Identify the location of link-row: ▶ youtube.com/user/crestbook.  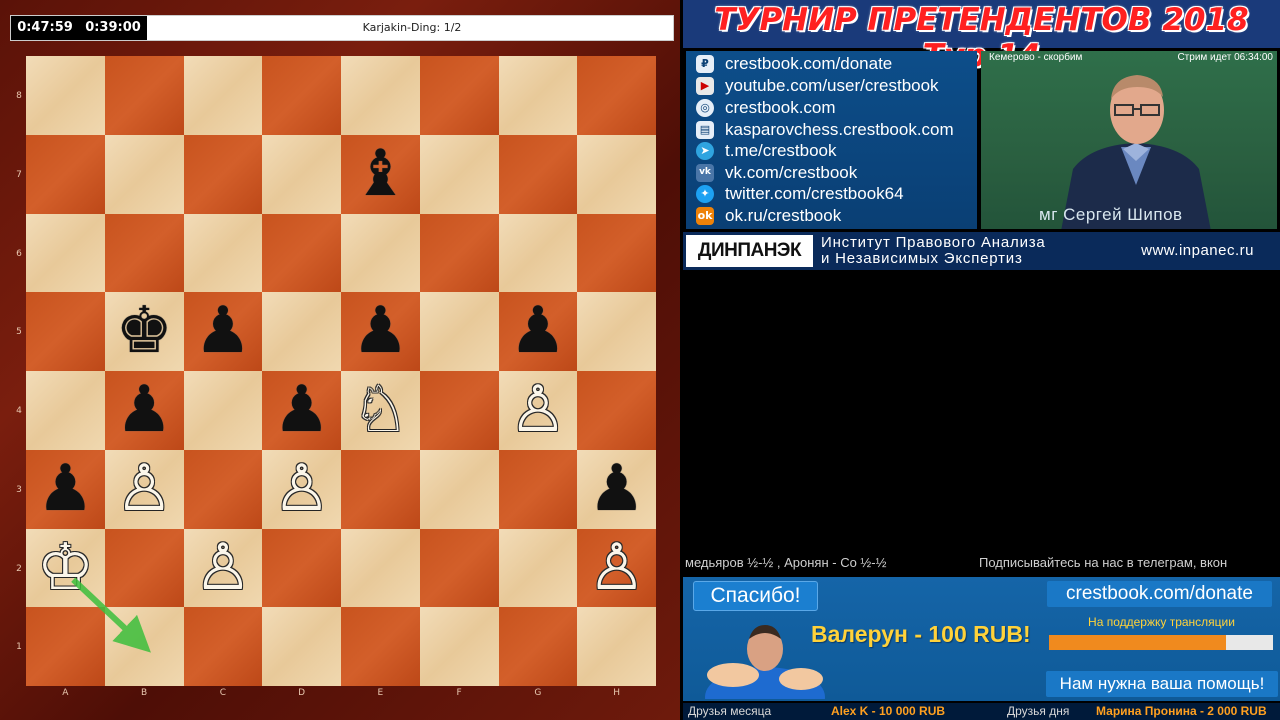
(817, 85).